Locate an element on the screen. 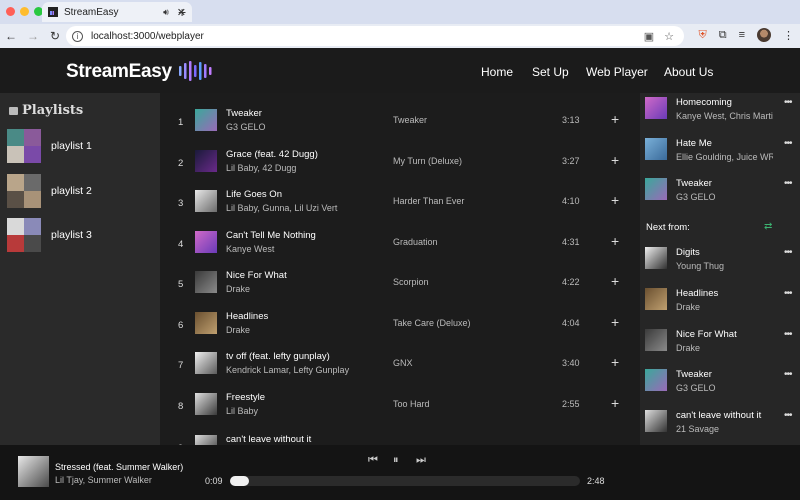  site-logo: StreamEasy is located at coordinates (119, 72).